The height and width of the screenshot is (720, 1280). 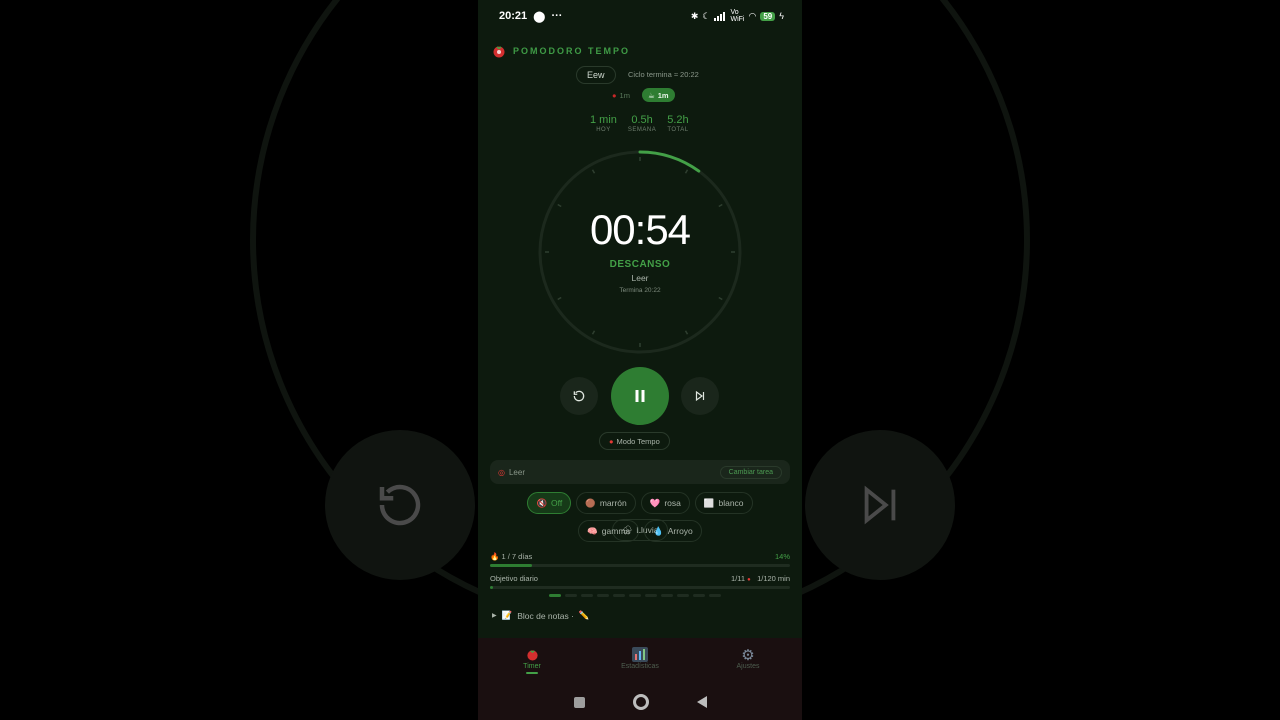 I want to click on sound-off-button: 🔇 Off, so click(x=549, y=503).